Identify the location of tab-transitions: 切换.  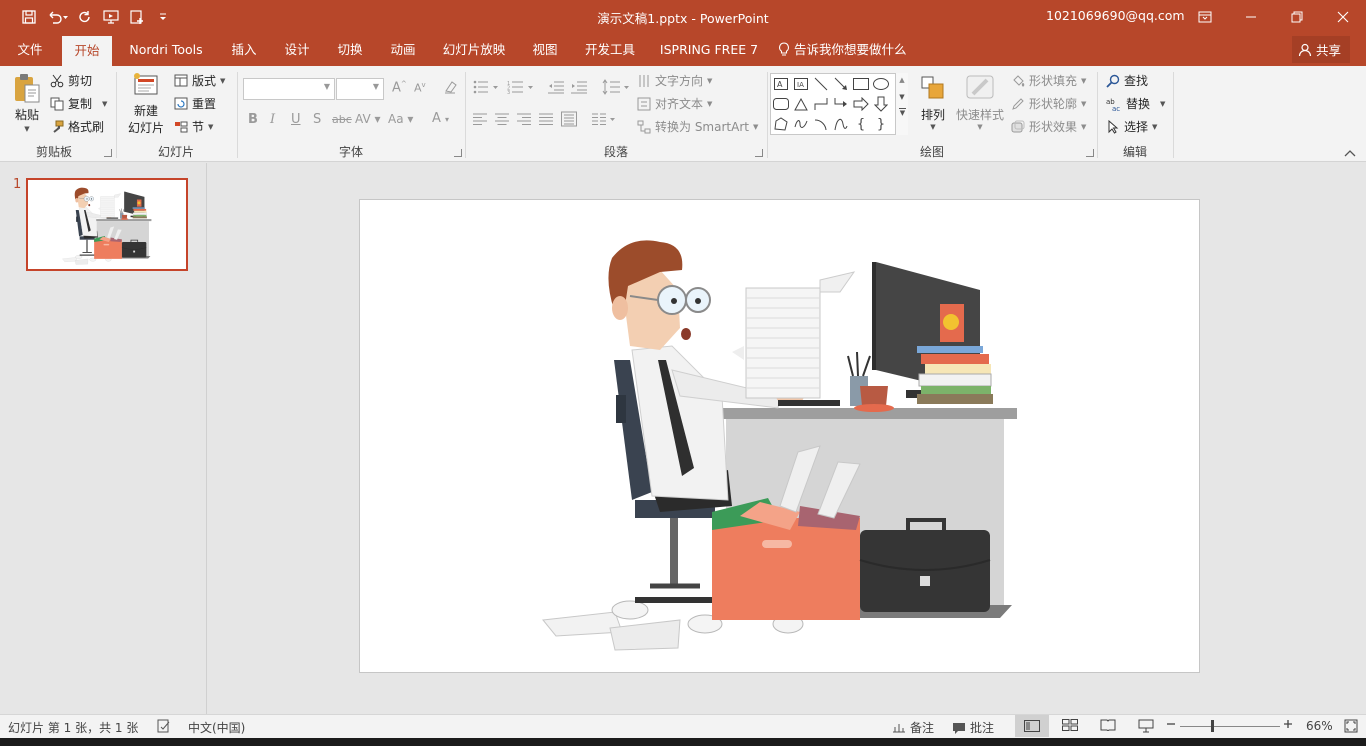
(350, 49).